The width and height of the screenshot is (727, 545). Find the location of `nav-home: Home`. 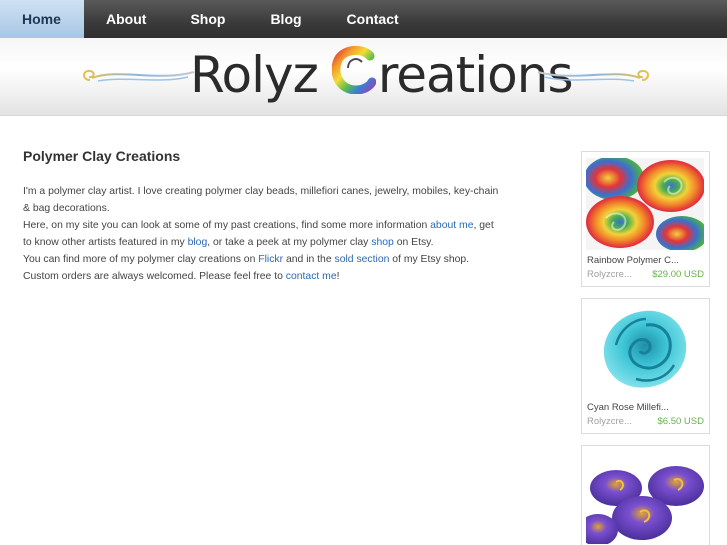

nav-home: Home is located at coordinates (42, 19).